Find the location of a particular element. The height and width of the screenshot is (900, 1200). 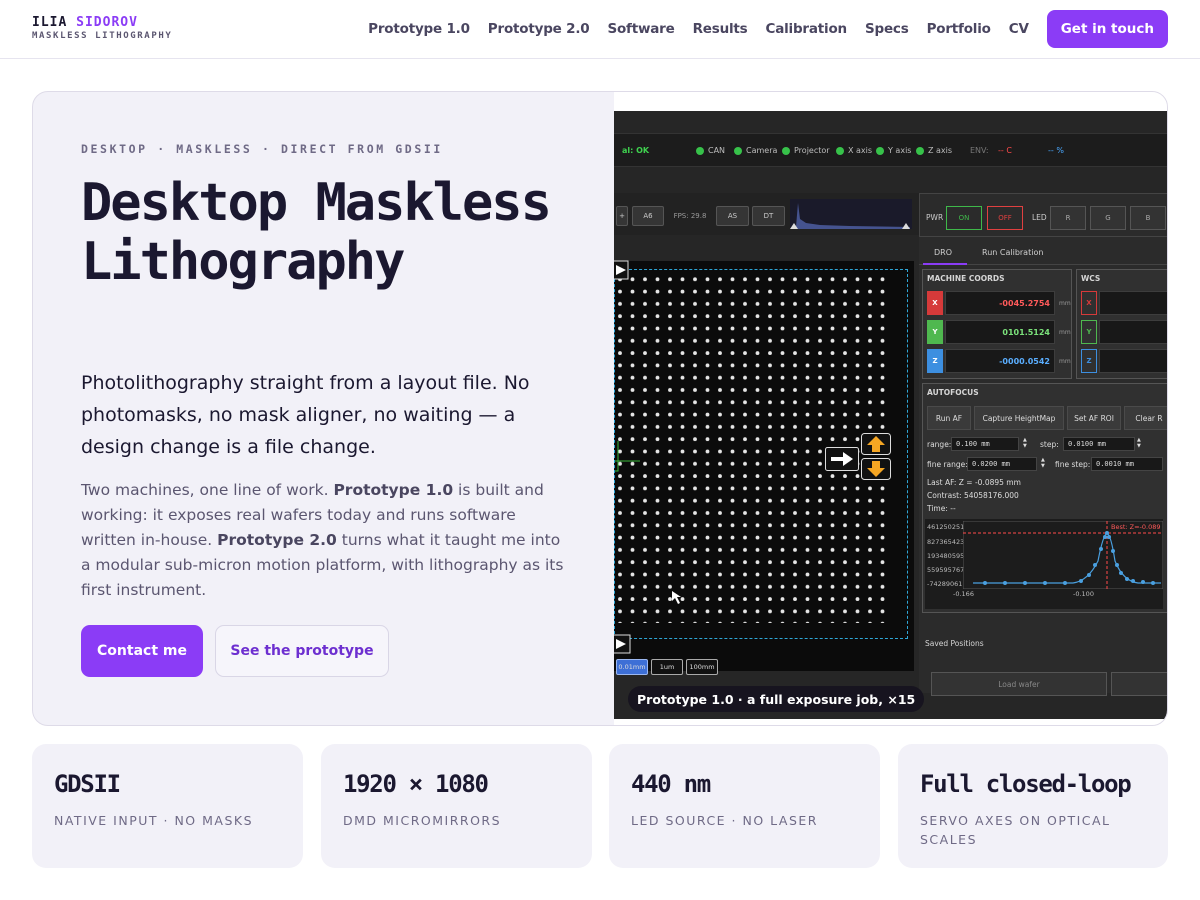

panel-tabs: DRO Run Calibration is located at coordinates (1043, 253).